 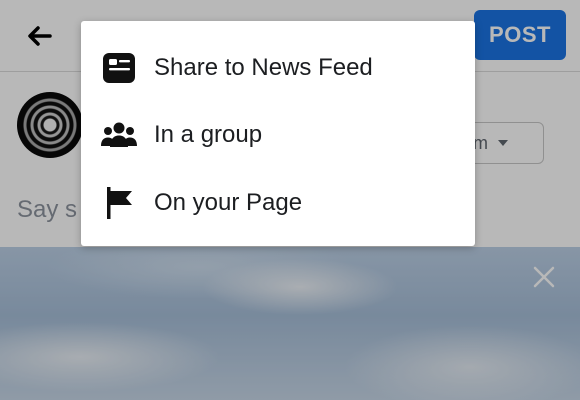 I want to click on flag-icon, so click(x=119, y=203).